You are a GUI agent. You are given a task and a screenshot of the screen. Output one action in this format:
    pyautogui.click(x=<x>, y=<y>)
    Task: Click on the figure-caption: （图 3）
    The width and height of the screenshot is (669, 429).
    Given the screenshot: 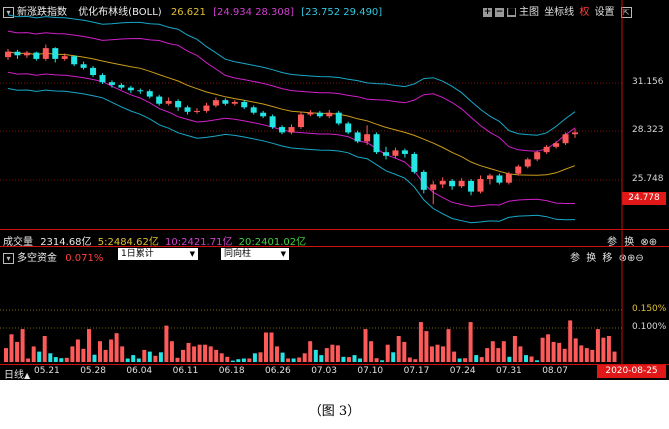 What is the action you would take?
    pyautogui.click(x=334, y=411)
    